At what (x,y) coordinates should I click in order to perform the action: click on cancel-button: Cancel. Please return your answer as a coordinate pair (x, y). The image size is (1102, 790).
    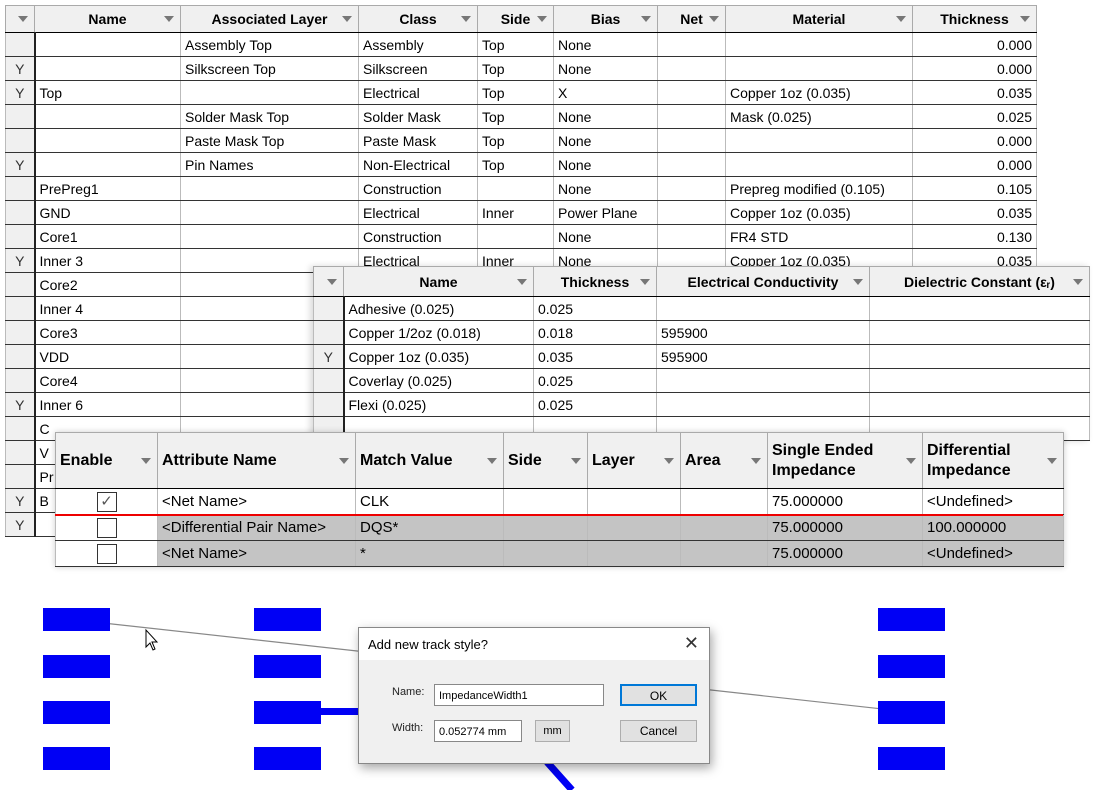
    Looking at the image, I should click on (658, 731).